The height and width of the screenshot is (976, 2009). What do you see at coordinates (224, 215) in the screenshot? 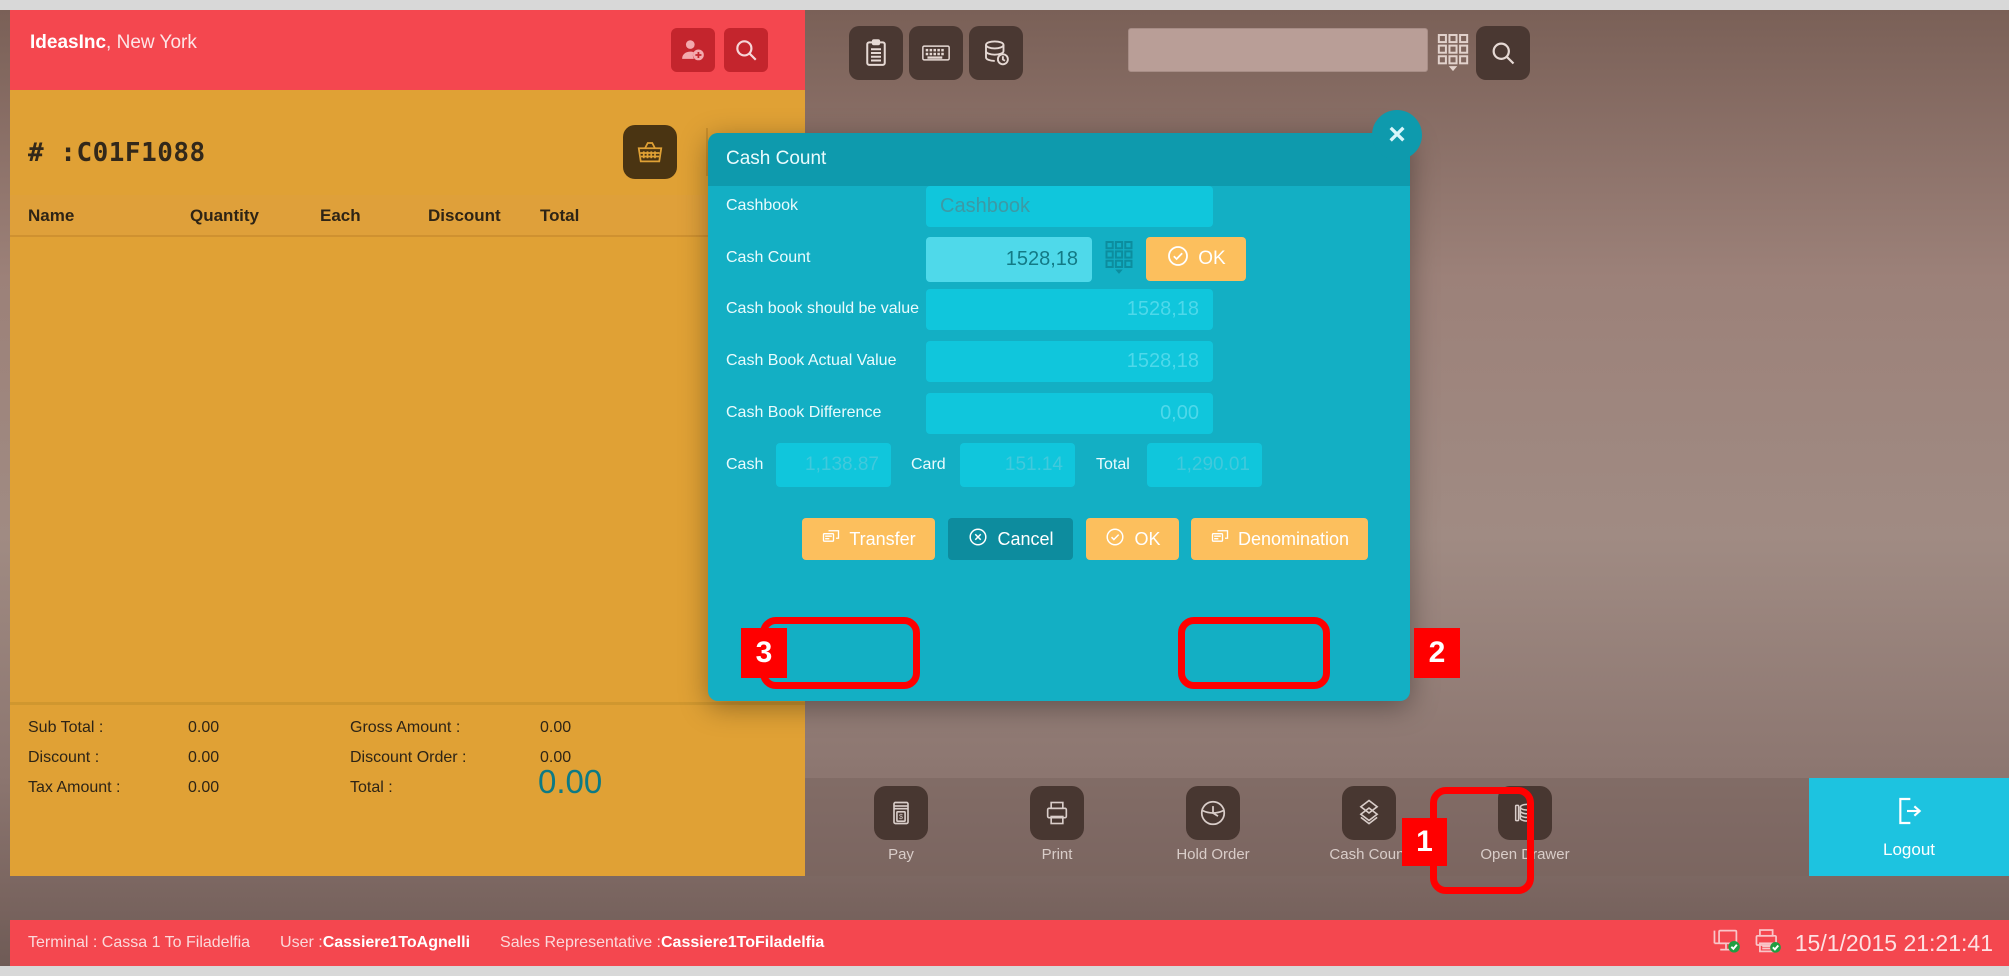
I see `column-header-quantity: Quantity` at bounding box center [224, 215].